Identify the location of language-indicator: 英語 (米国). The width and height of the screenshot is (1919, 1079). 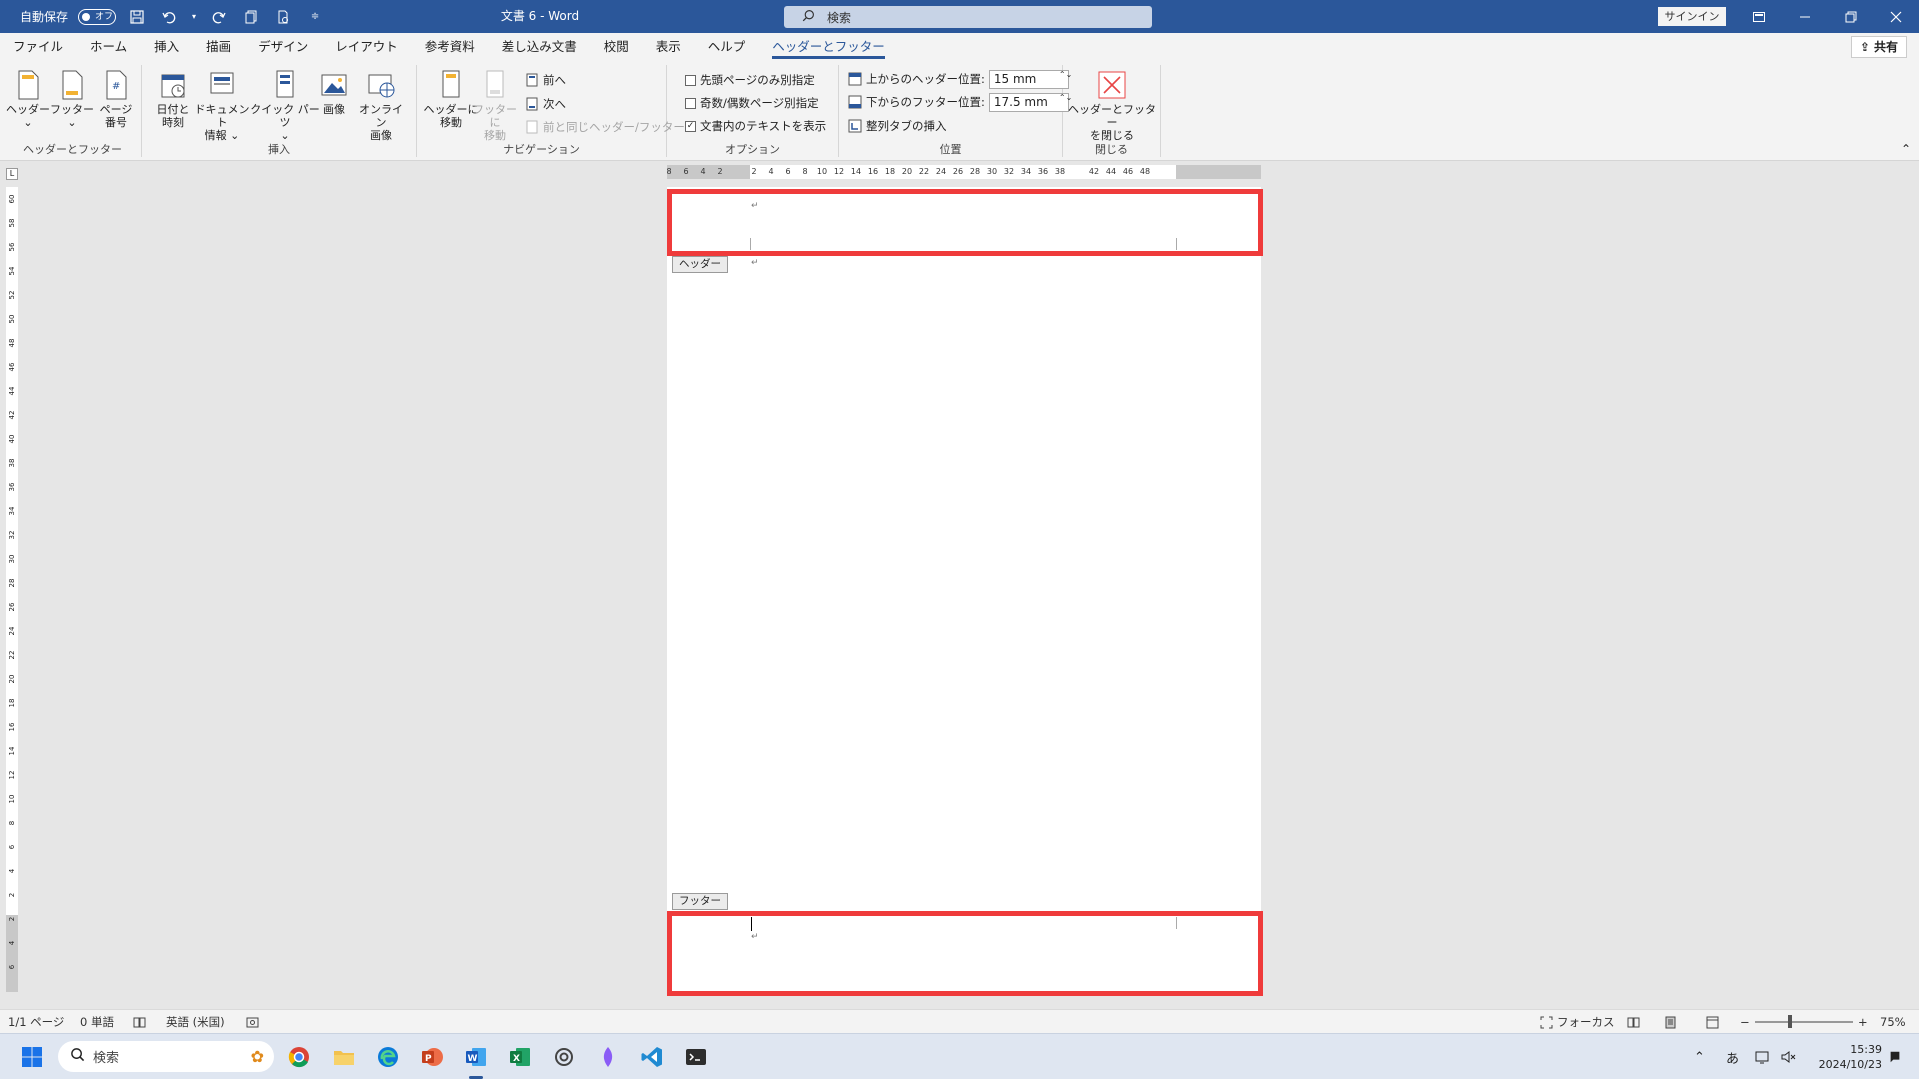
(195, 1022).